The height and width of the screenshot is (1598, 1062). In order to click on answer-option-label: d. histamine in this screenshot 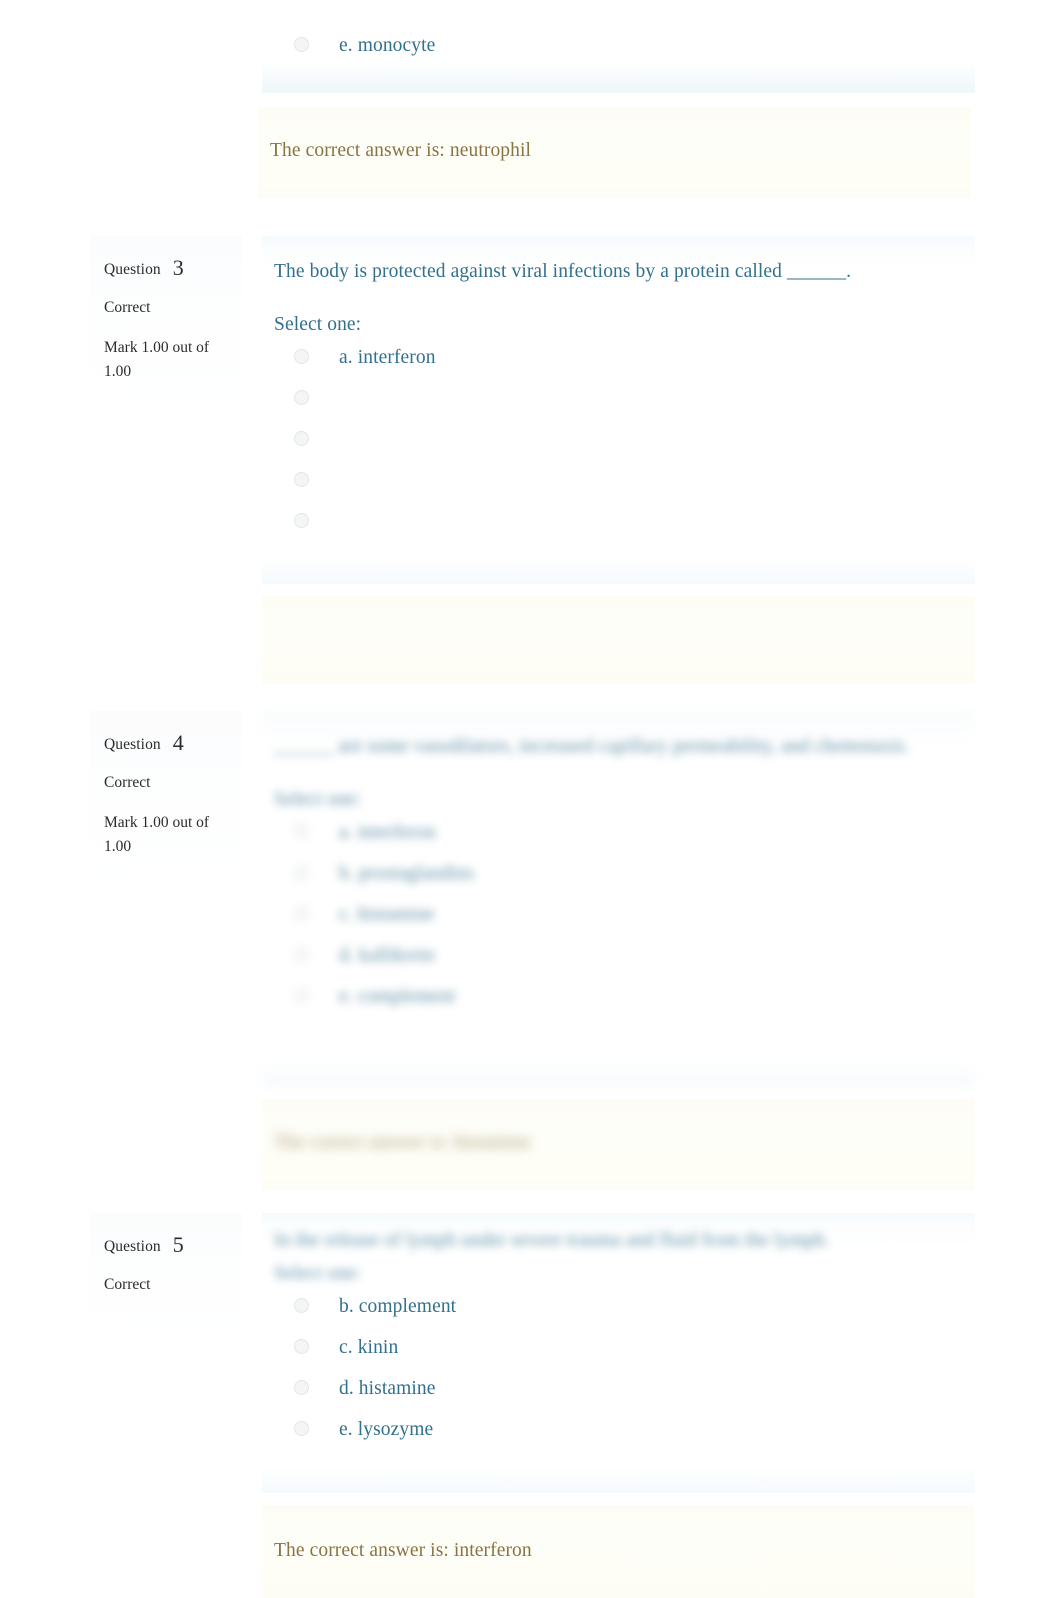, I will do `click(387, 1389)`.